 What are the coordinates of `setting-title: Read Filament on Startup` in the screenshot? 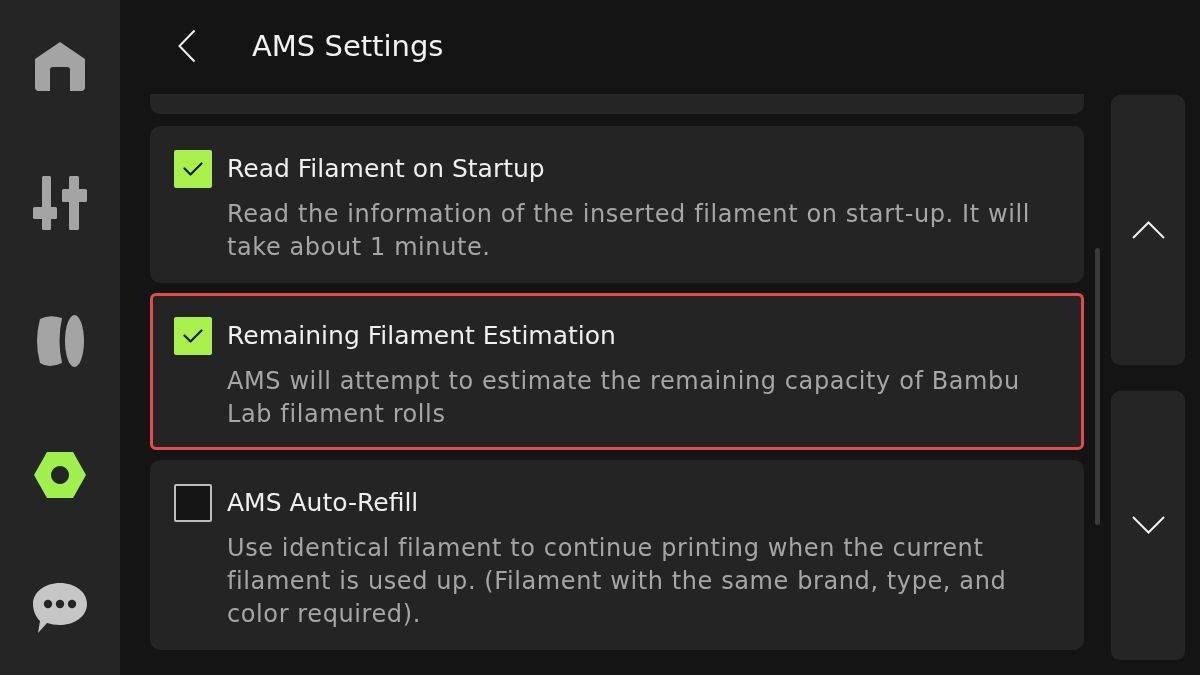 It's located at (386, 169).